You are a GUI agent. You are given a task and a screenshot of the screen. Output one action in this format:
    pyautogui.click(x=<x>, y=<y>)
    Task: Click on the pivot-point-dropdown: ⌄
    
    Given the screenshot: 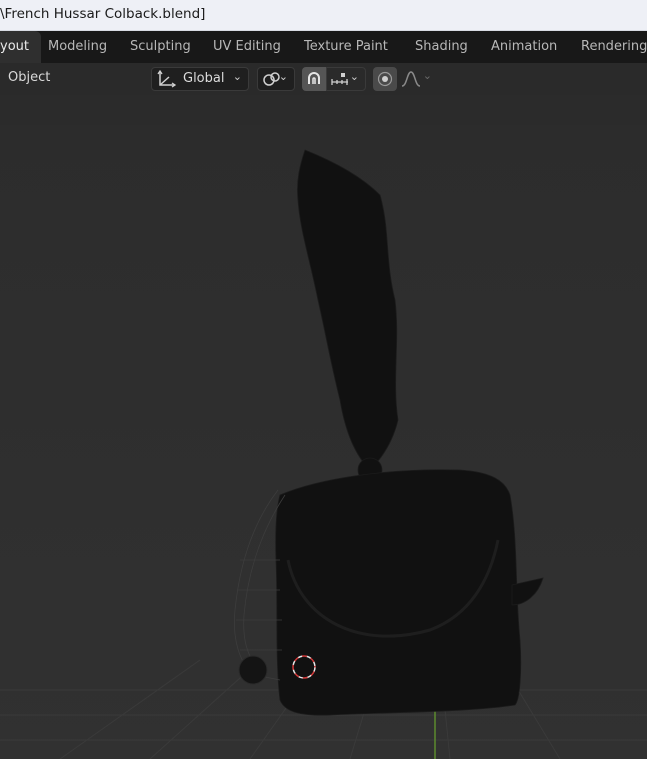 What is the action you would take?
    pyautogui.click(x=276, y=79)
    